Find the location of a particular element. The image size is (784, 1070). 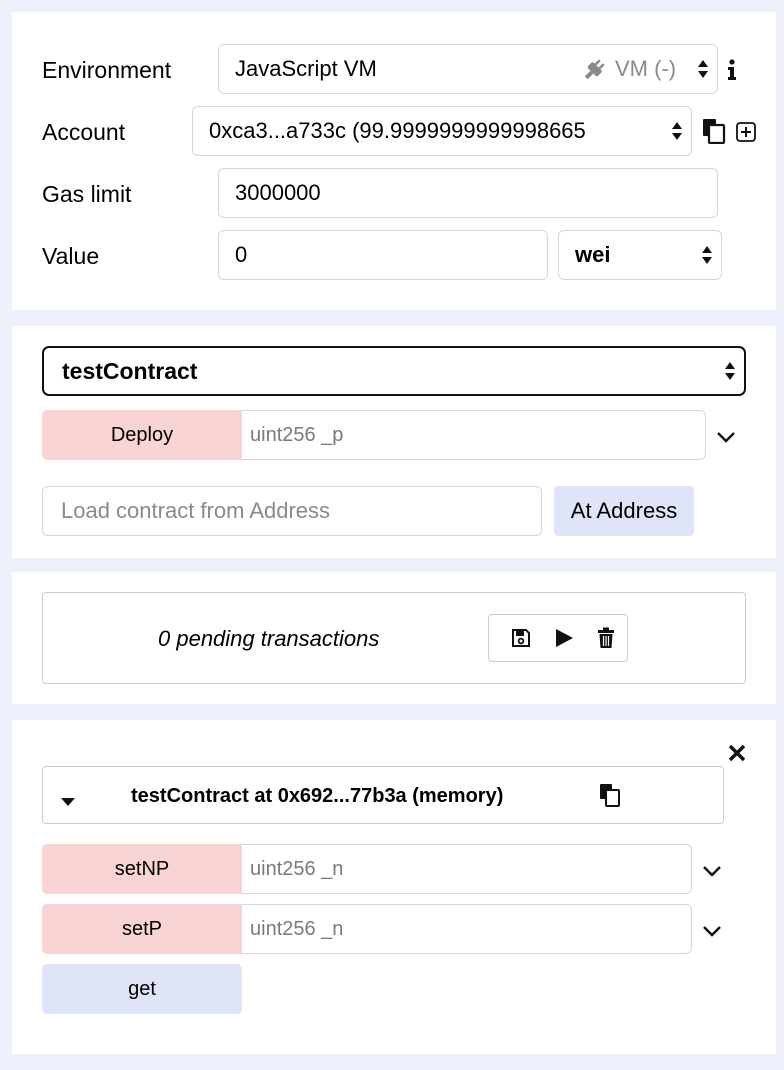

trash-icon is located at coordinates (606, 638).